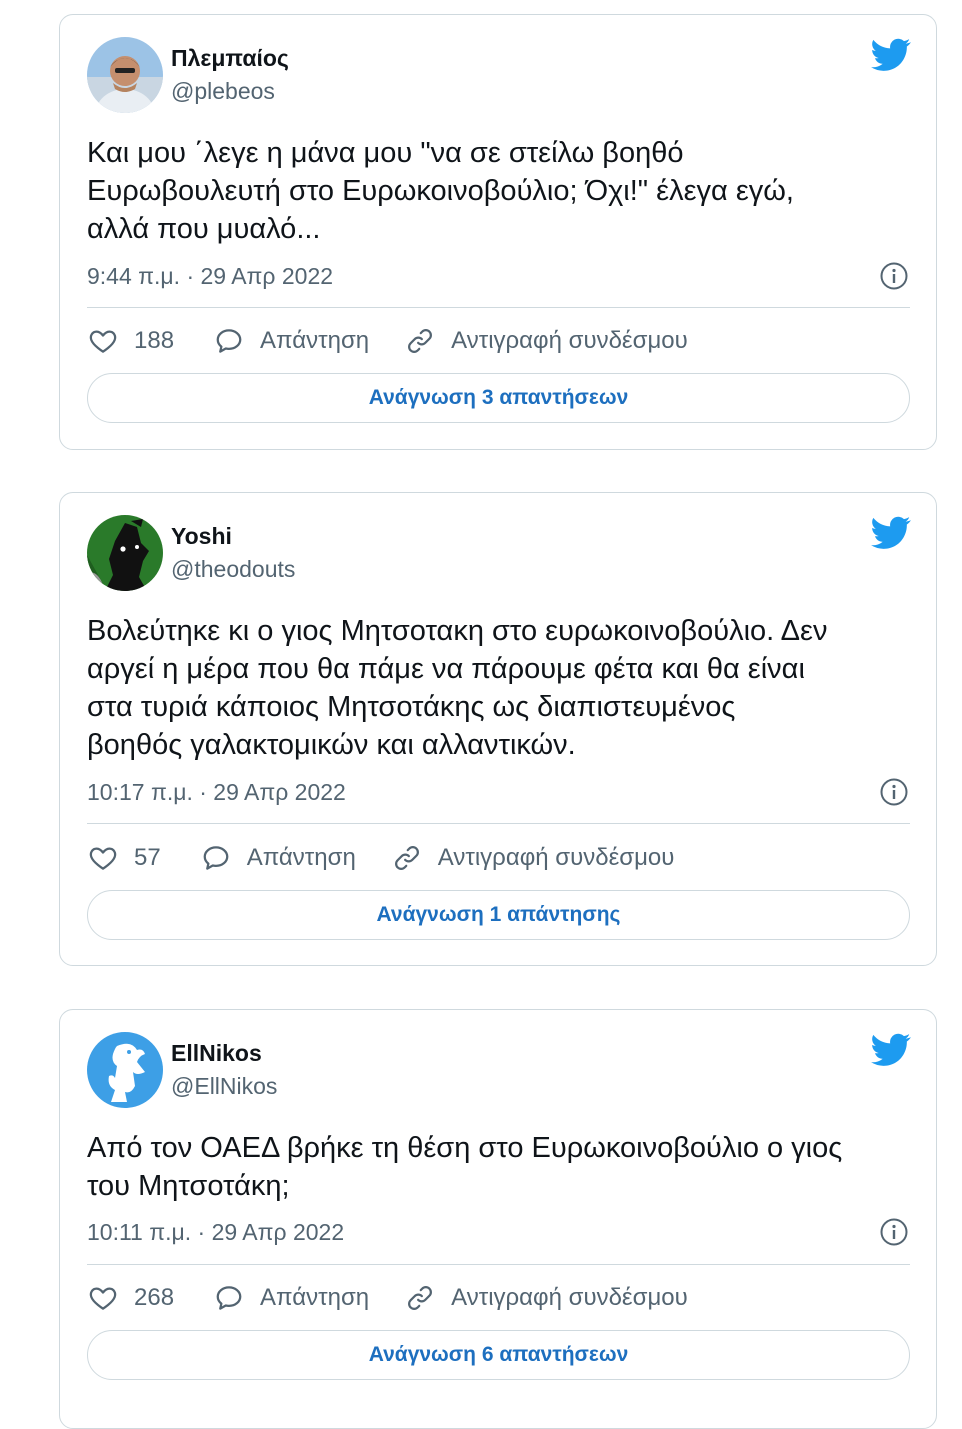 This screenshot has width=962, height=1429. Describe the element at coordinates (223, 91) in the screenshot. I see `user-handle: @plebeos` at that location.